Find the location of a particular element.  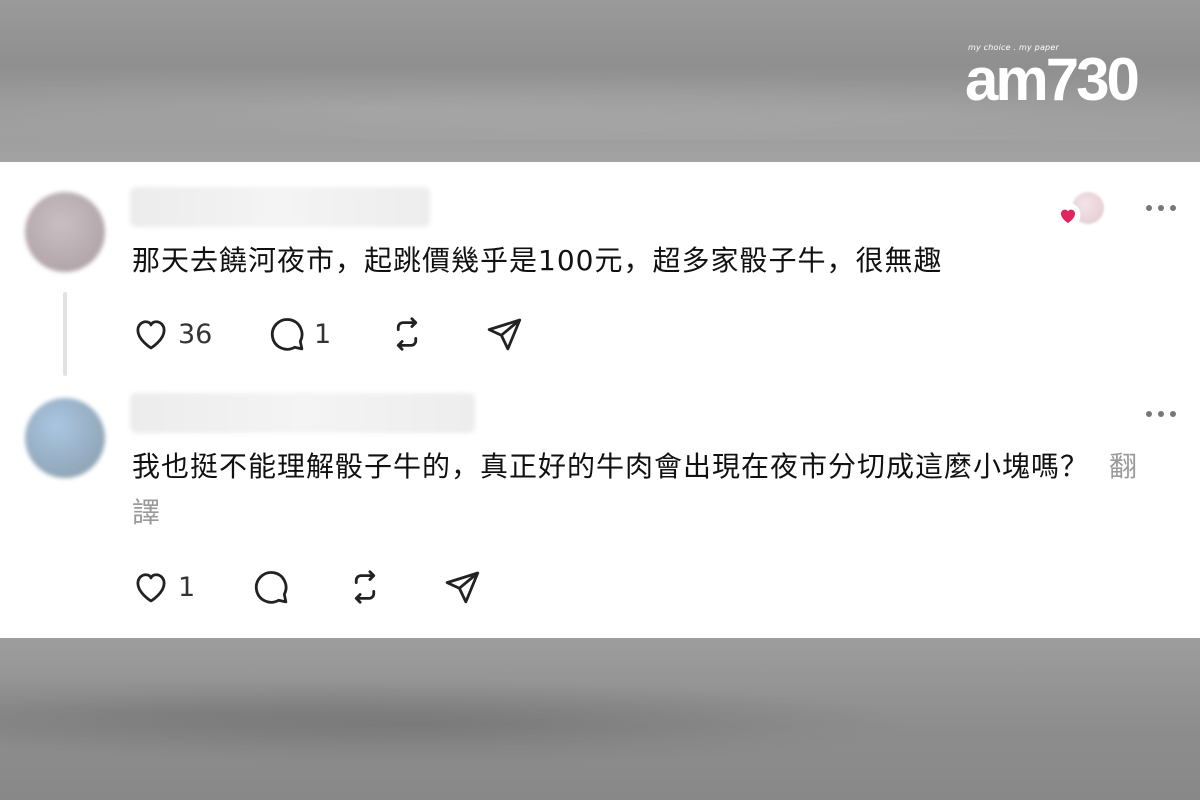

am730-logo: my choice . my paper am730 is located at coordinates (1057, 76).